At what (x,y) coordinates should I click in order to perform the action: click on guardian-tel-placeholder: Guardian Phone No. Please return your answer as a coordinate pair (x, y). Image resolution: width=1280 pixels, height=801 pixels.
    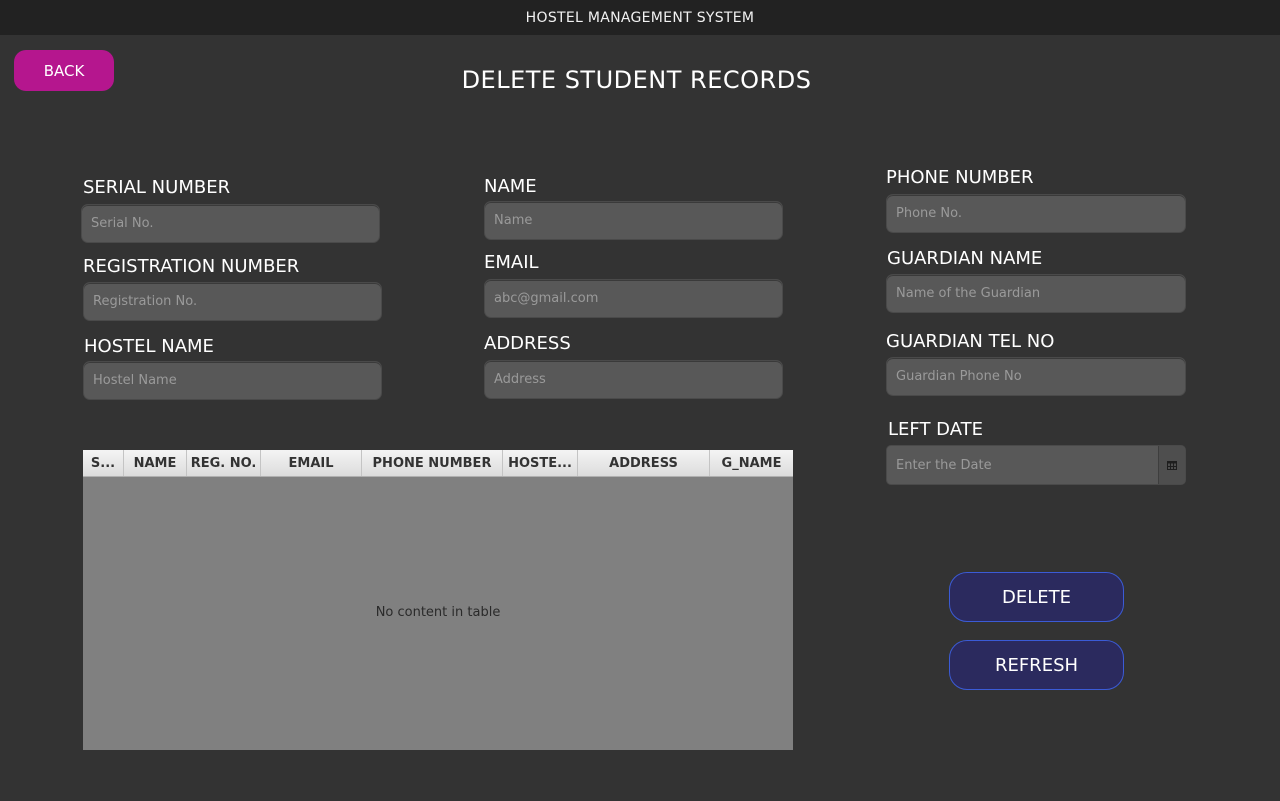
    Looking at the image, I should click on (959, 376).